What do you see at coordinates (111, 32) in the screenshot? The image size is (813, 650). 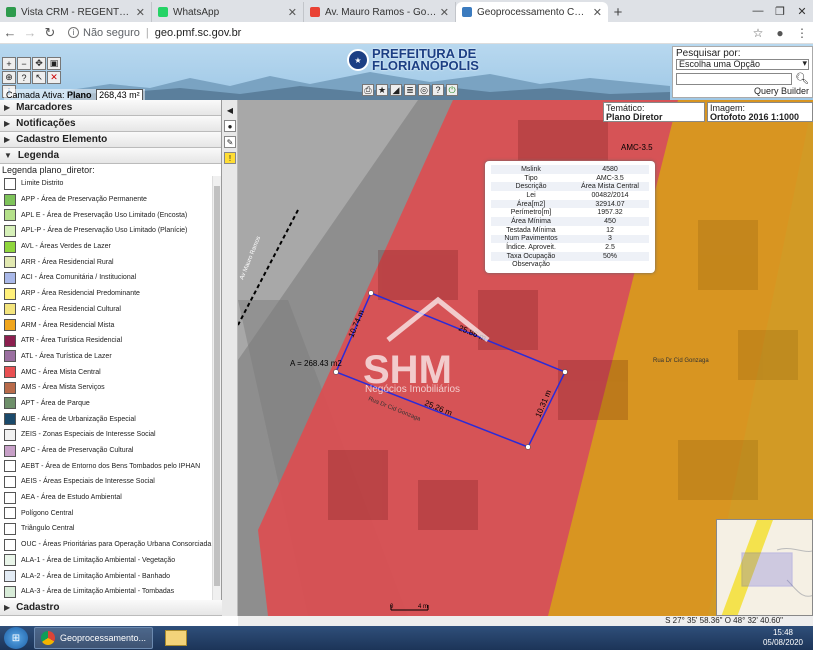 I see `security-label: Não seguro` at bounding box center [111, 32].